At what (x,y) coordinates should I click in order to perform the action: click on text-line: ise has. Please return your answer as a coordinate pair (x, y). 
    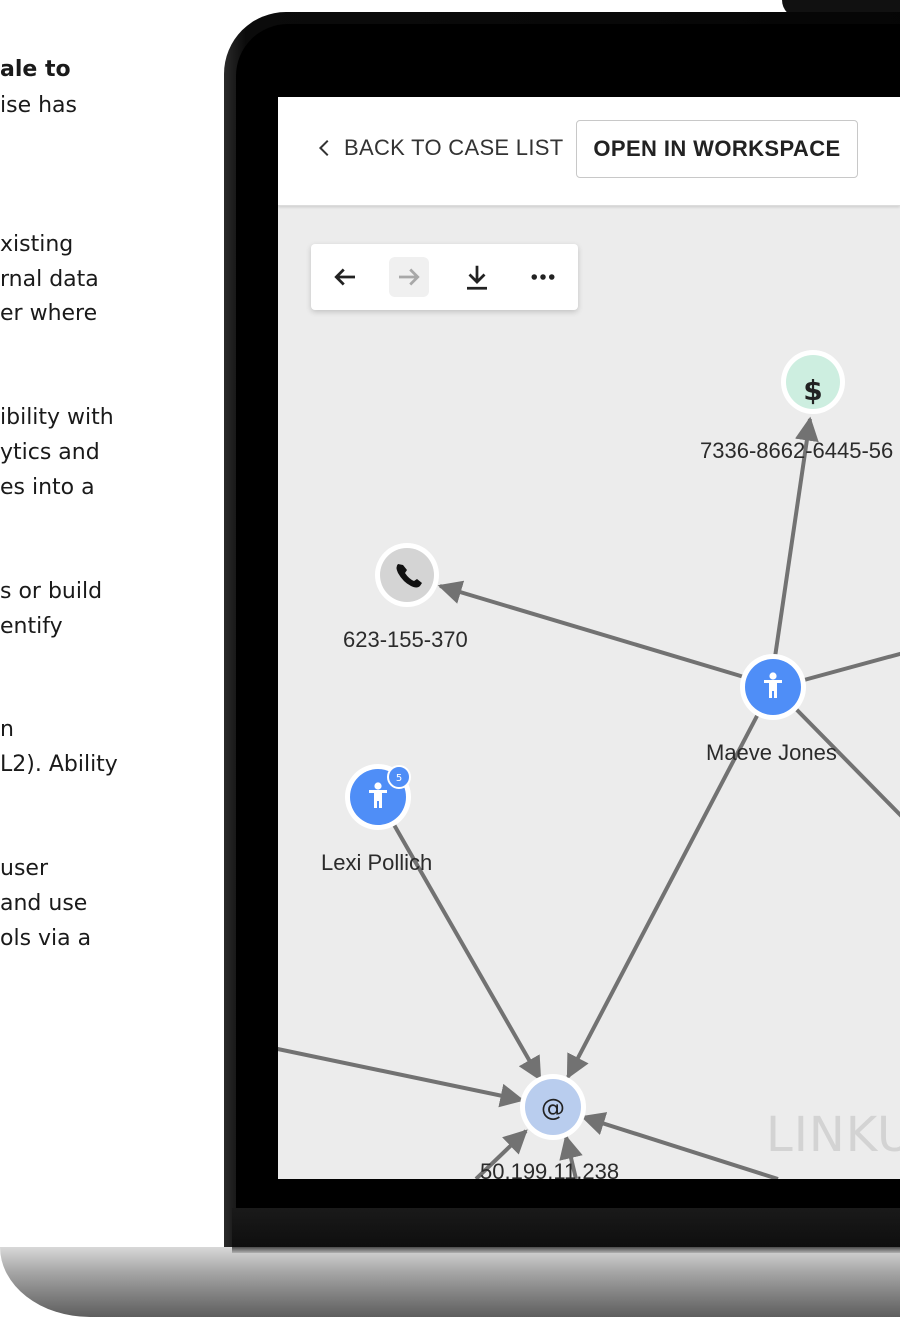
    Looking at the image, I should click on (38, 105).